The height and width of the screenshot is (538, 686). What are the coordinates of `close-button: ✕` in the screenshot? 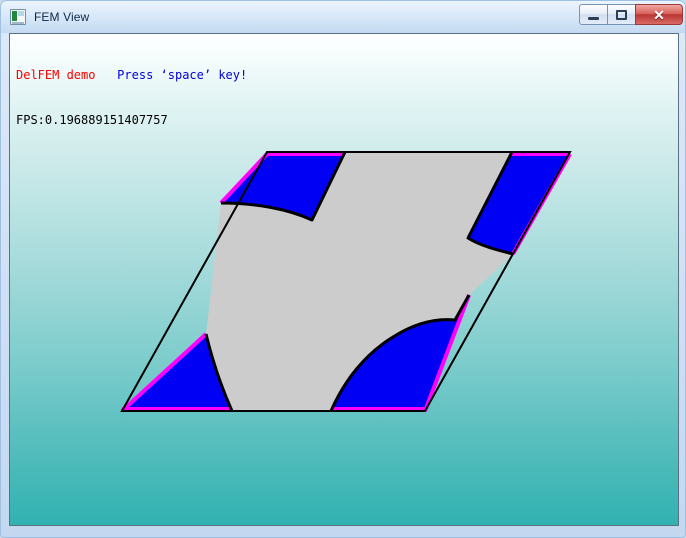 It's located at (659, 14).